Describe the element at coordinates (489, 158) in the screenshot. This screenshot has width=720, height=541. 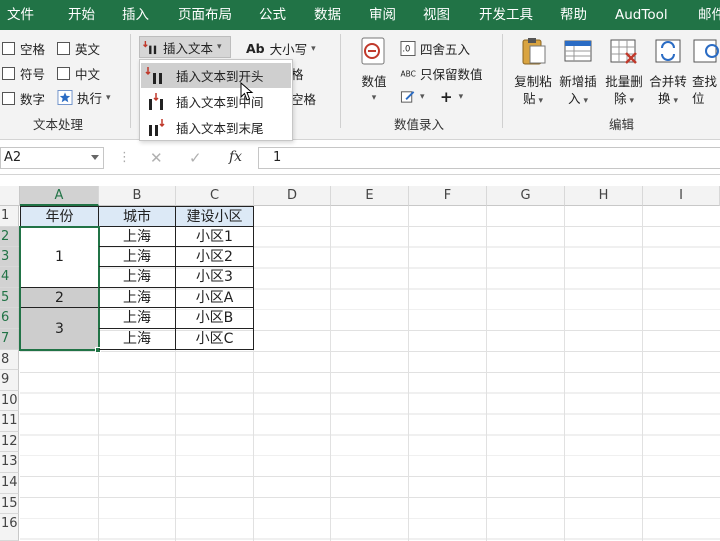
I see `formula-input: 1` at that location.